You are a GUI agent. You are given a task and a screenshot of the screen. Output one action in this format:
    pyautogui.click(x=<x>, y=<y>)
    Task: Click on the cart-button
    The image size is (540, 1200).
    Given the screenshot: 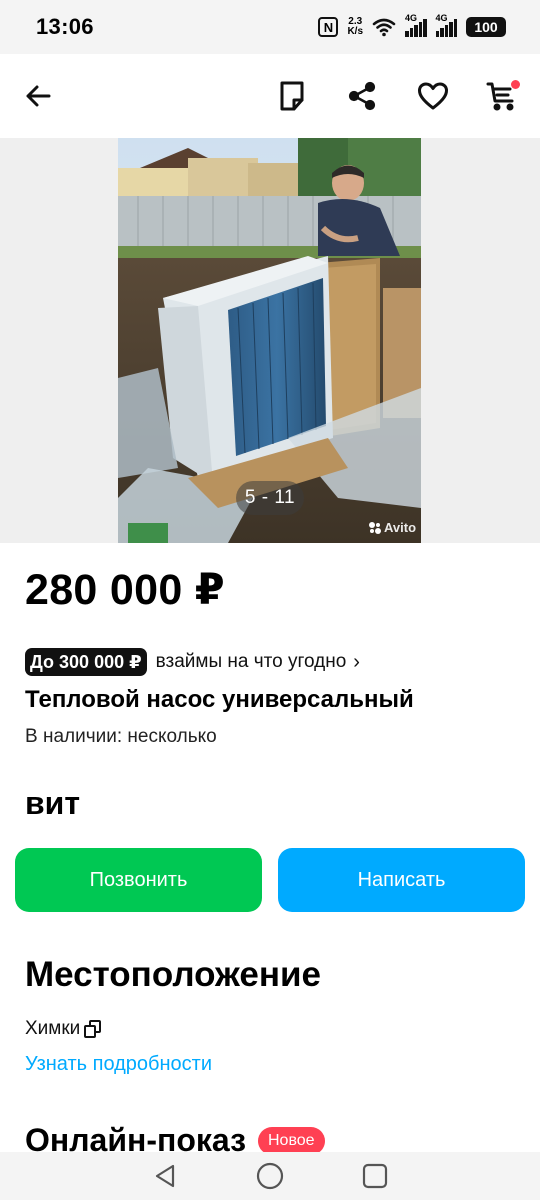 What is the action you would take?
    pyautogui.click(x=502, y=96)
    